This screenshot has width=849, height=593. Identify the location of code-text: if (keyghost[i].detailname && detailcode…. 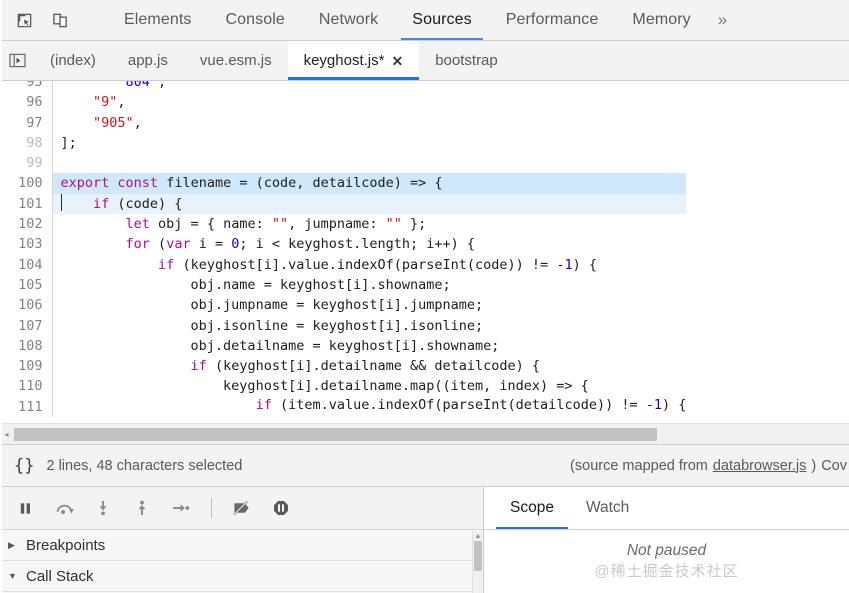
(369, 366).